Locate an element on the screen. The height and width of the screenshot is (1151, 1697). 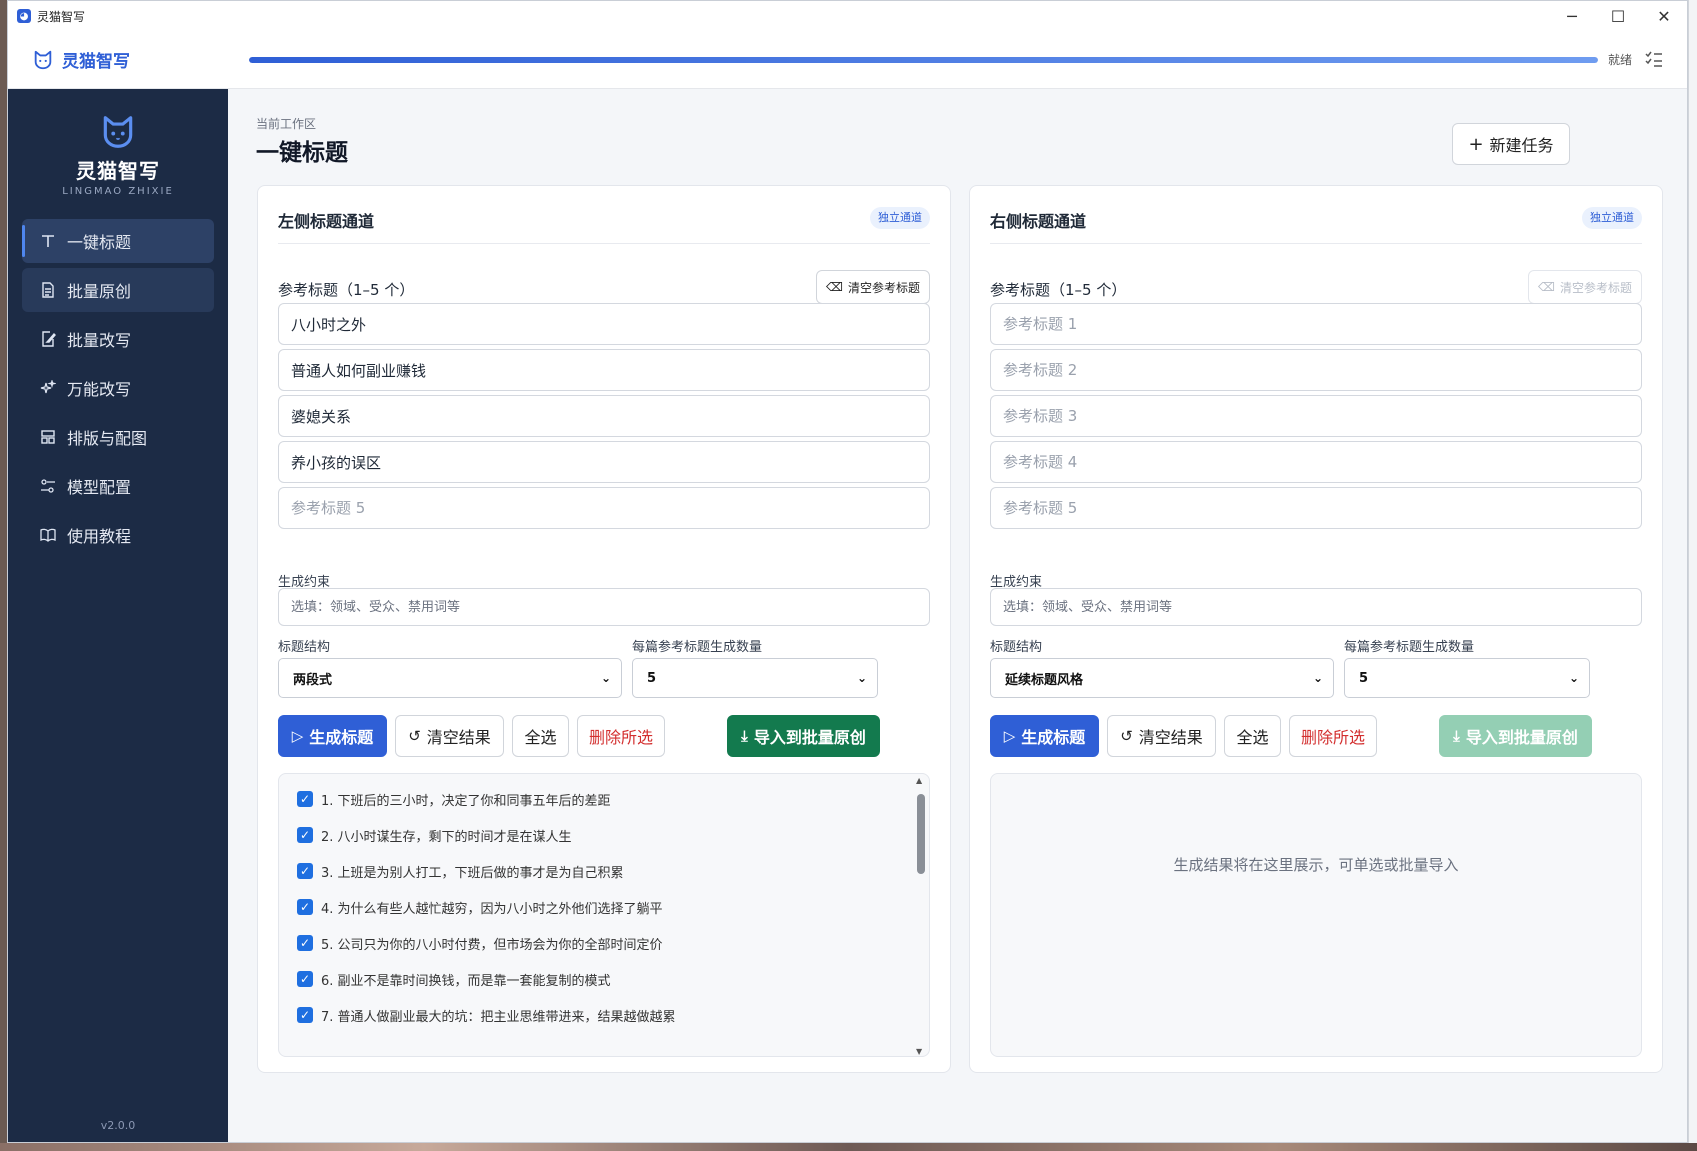
select-all-label: 全选 is located at coordinates (1252, 737).